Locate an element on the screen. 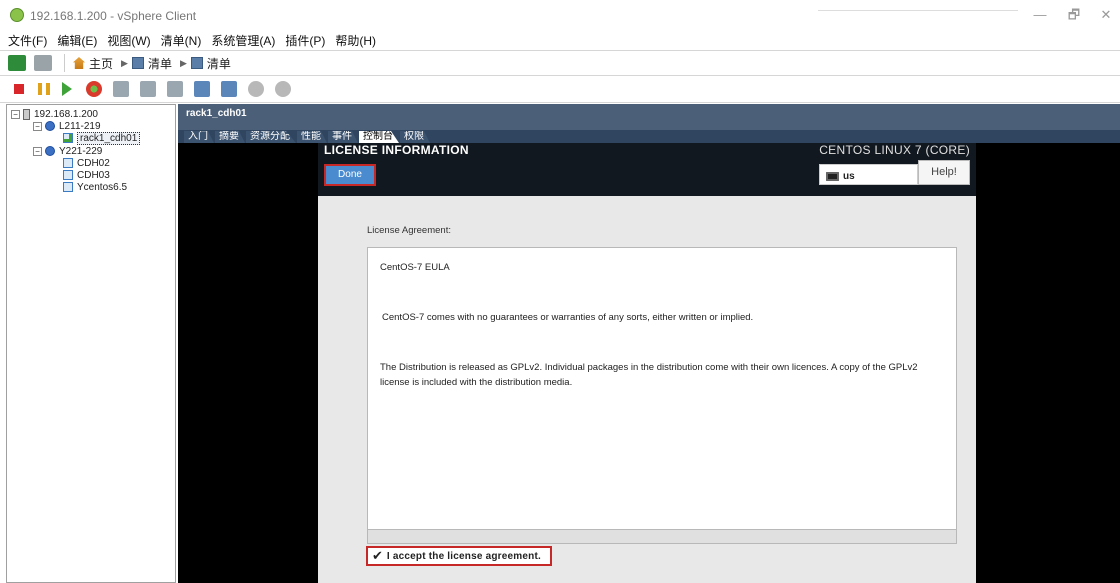 The height and width of the screenshot is (583, 1120). breadcrumb-home-label: 主页 is located at coordinates (101, 63).